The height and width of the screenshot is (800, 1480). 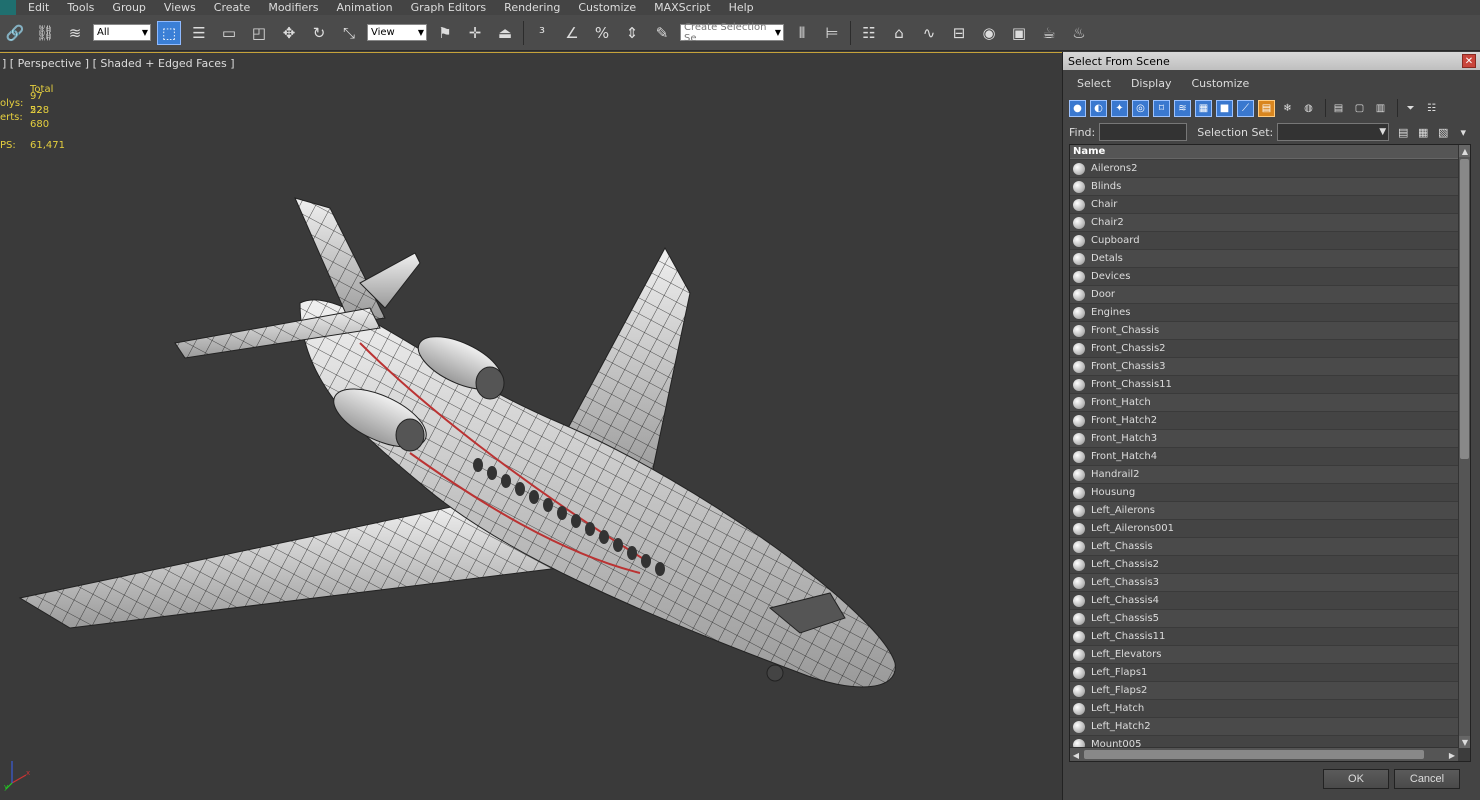 What do you see at coordinates (542, 33) in the screenshot?
I see `snap-toggle-icon: ³` at bounding box center [542, 33].